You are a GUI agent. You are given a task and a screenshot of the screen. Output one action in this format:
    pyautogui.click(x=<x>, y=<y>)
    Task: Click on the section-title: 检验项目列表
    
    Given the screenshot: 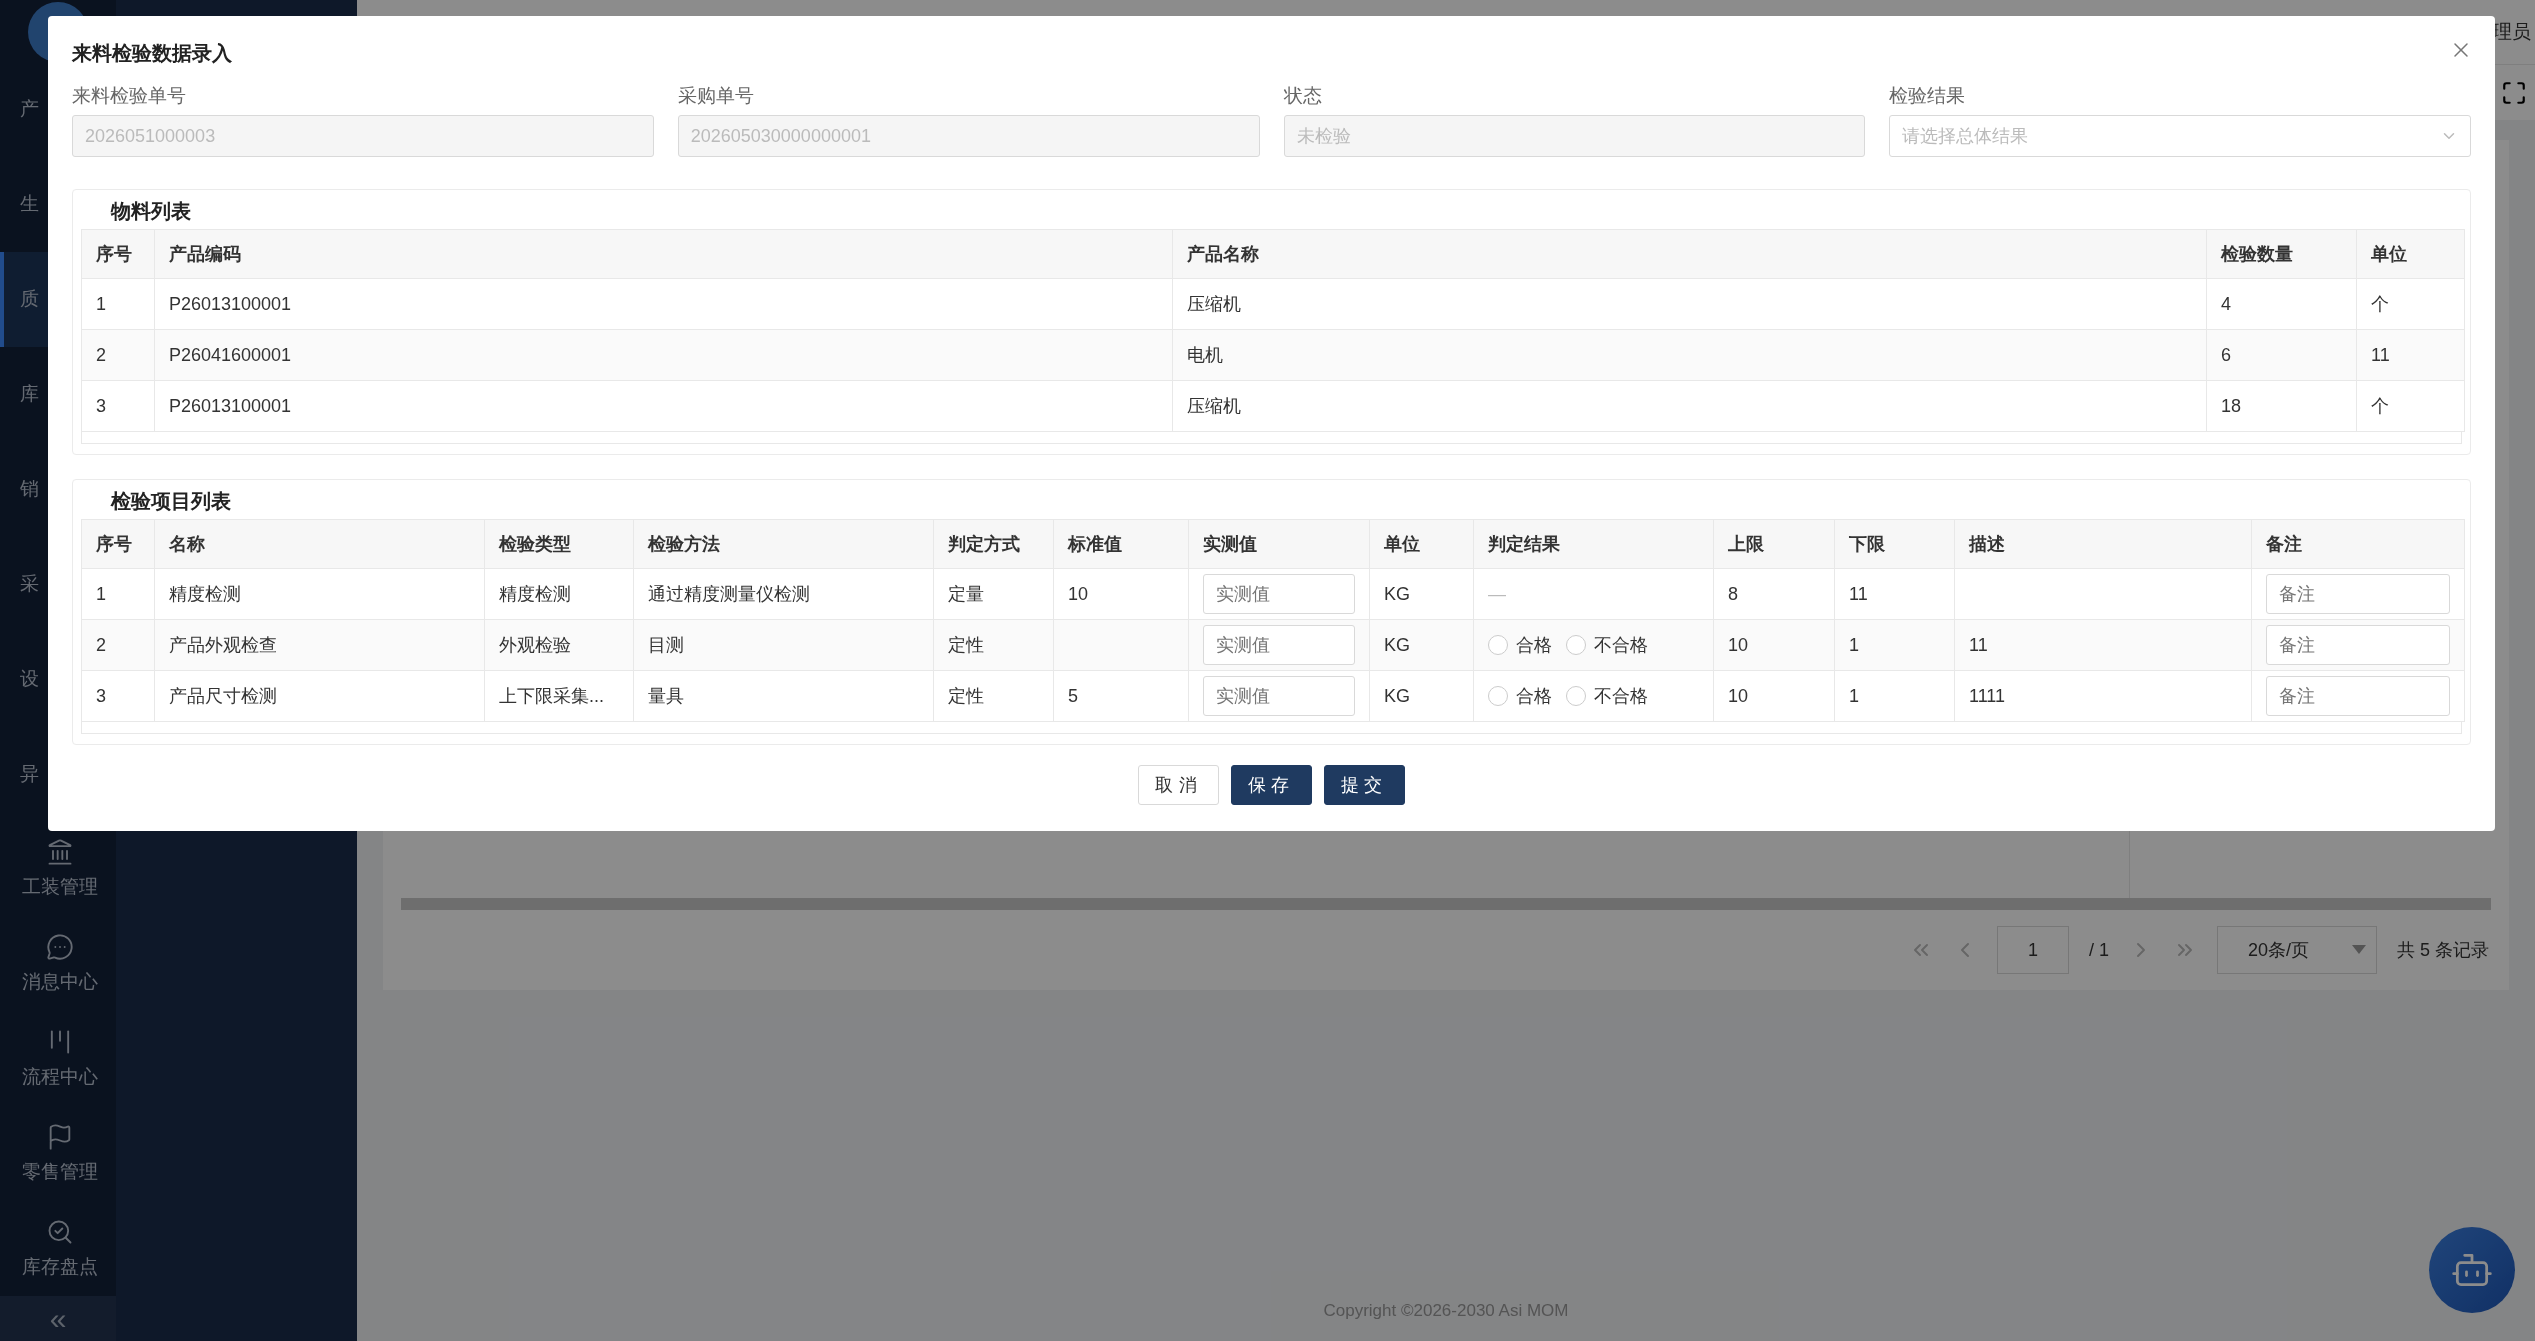 What is the action you would take?
    pyautogui.click(x=170, y=501)
    